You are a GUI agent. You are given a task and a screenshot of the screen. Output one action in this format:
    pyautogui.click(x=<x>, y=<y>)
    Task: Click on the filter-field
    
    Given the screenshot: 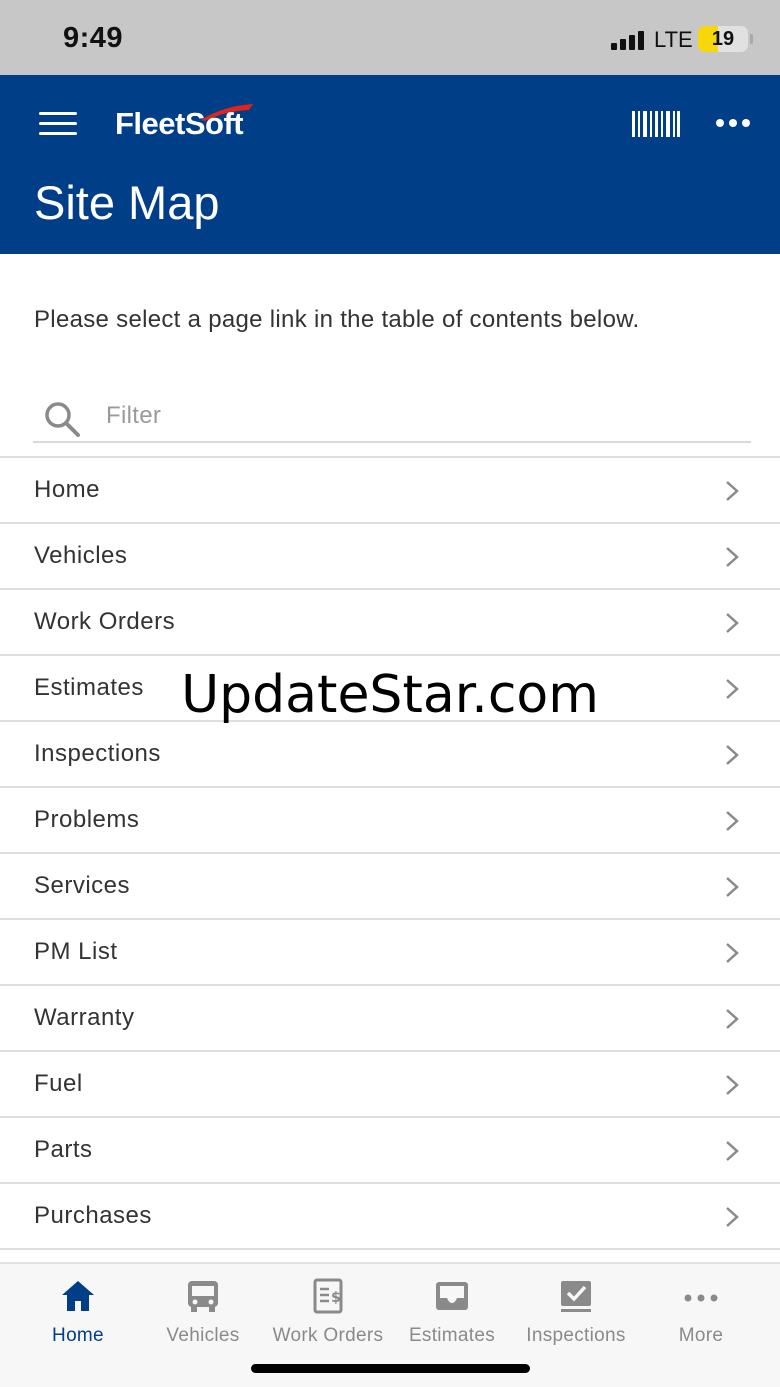 What is the action you would take?
    pyautogui.click(x=392, y=416)
    